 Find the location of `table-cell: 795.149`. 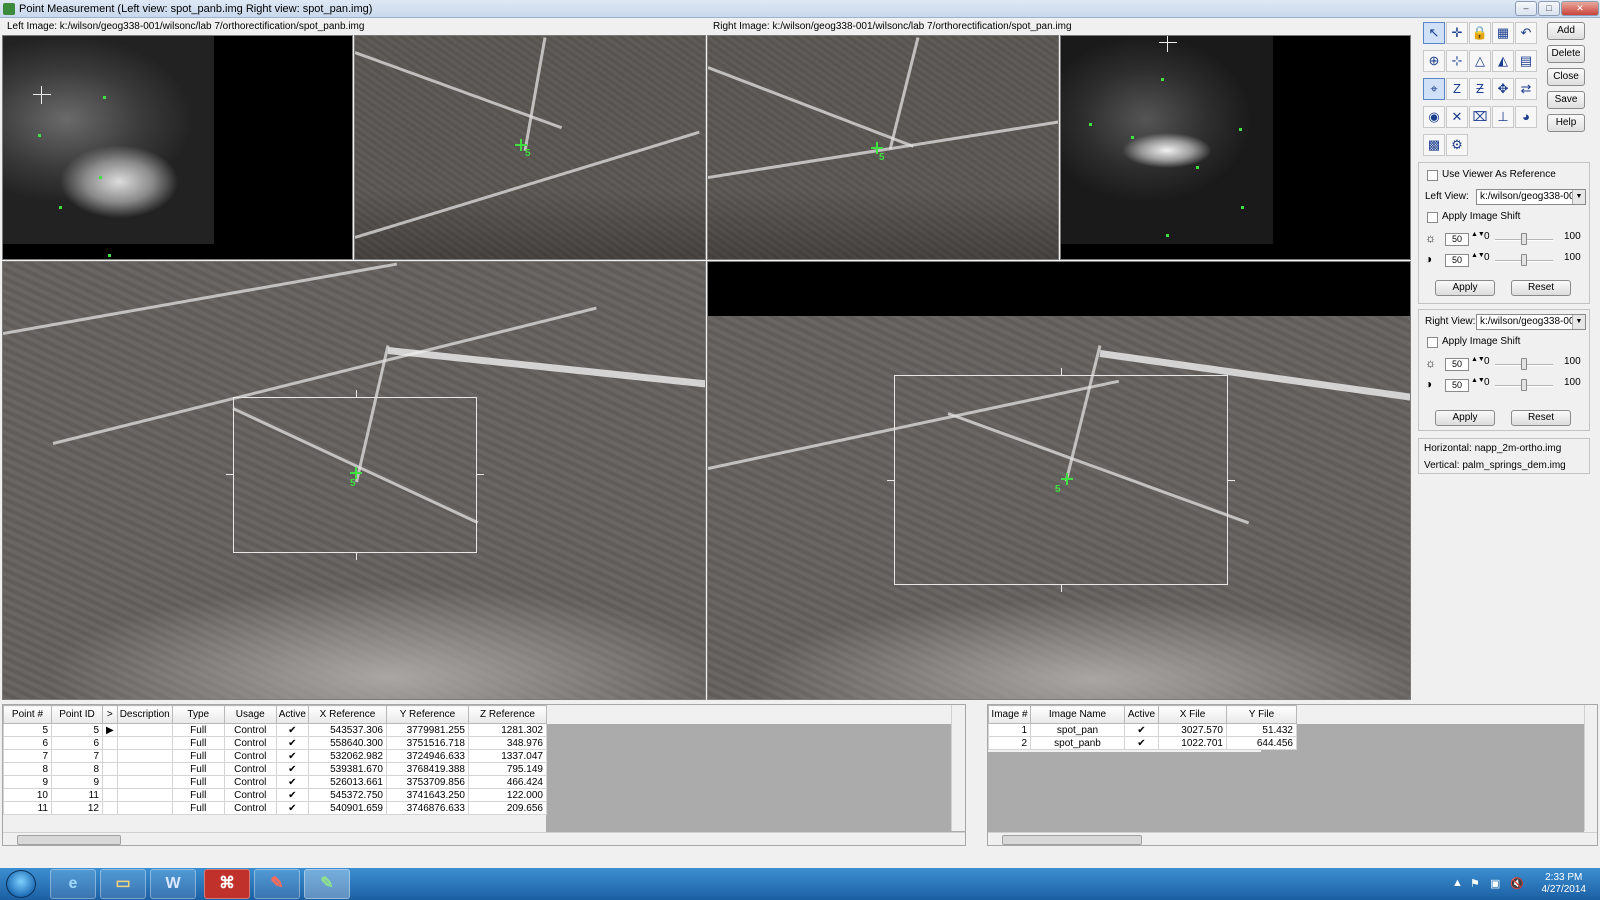

table-cell: 795.149 is located at coordinates (507, 769).